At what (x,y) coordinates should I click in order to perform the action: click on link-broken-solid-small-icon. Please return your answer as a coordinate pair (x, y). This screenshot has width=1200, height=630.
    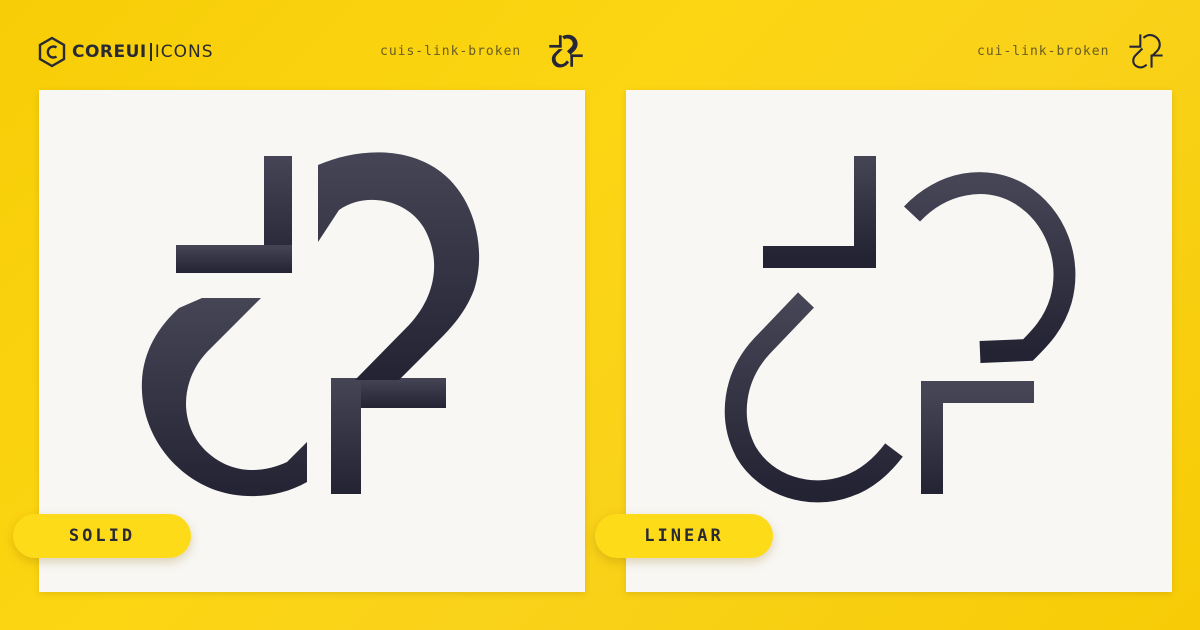
    Looking at the image, I should click on (566, 51).